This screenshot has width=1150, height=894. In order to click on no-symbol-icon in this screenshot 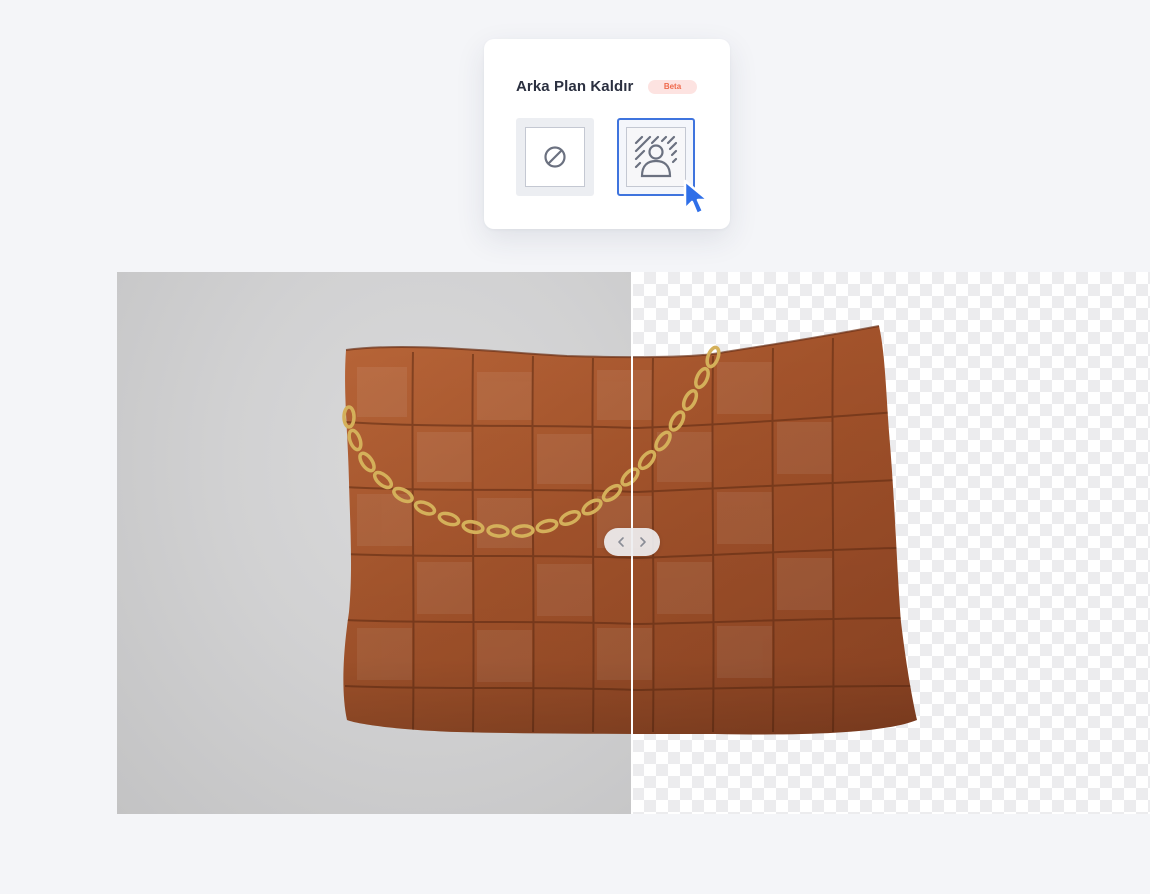, I will do `click(555, 157)`.